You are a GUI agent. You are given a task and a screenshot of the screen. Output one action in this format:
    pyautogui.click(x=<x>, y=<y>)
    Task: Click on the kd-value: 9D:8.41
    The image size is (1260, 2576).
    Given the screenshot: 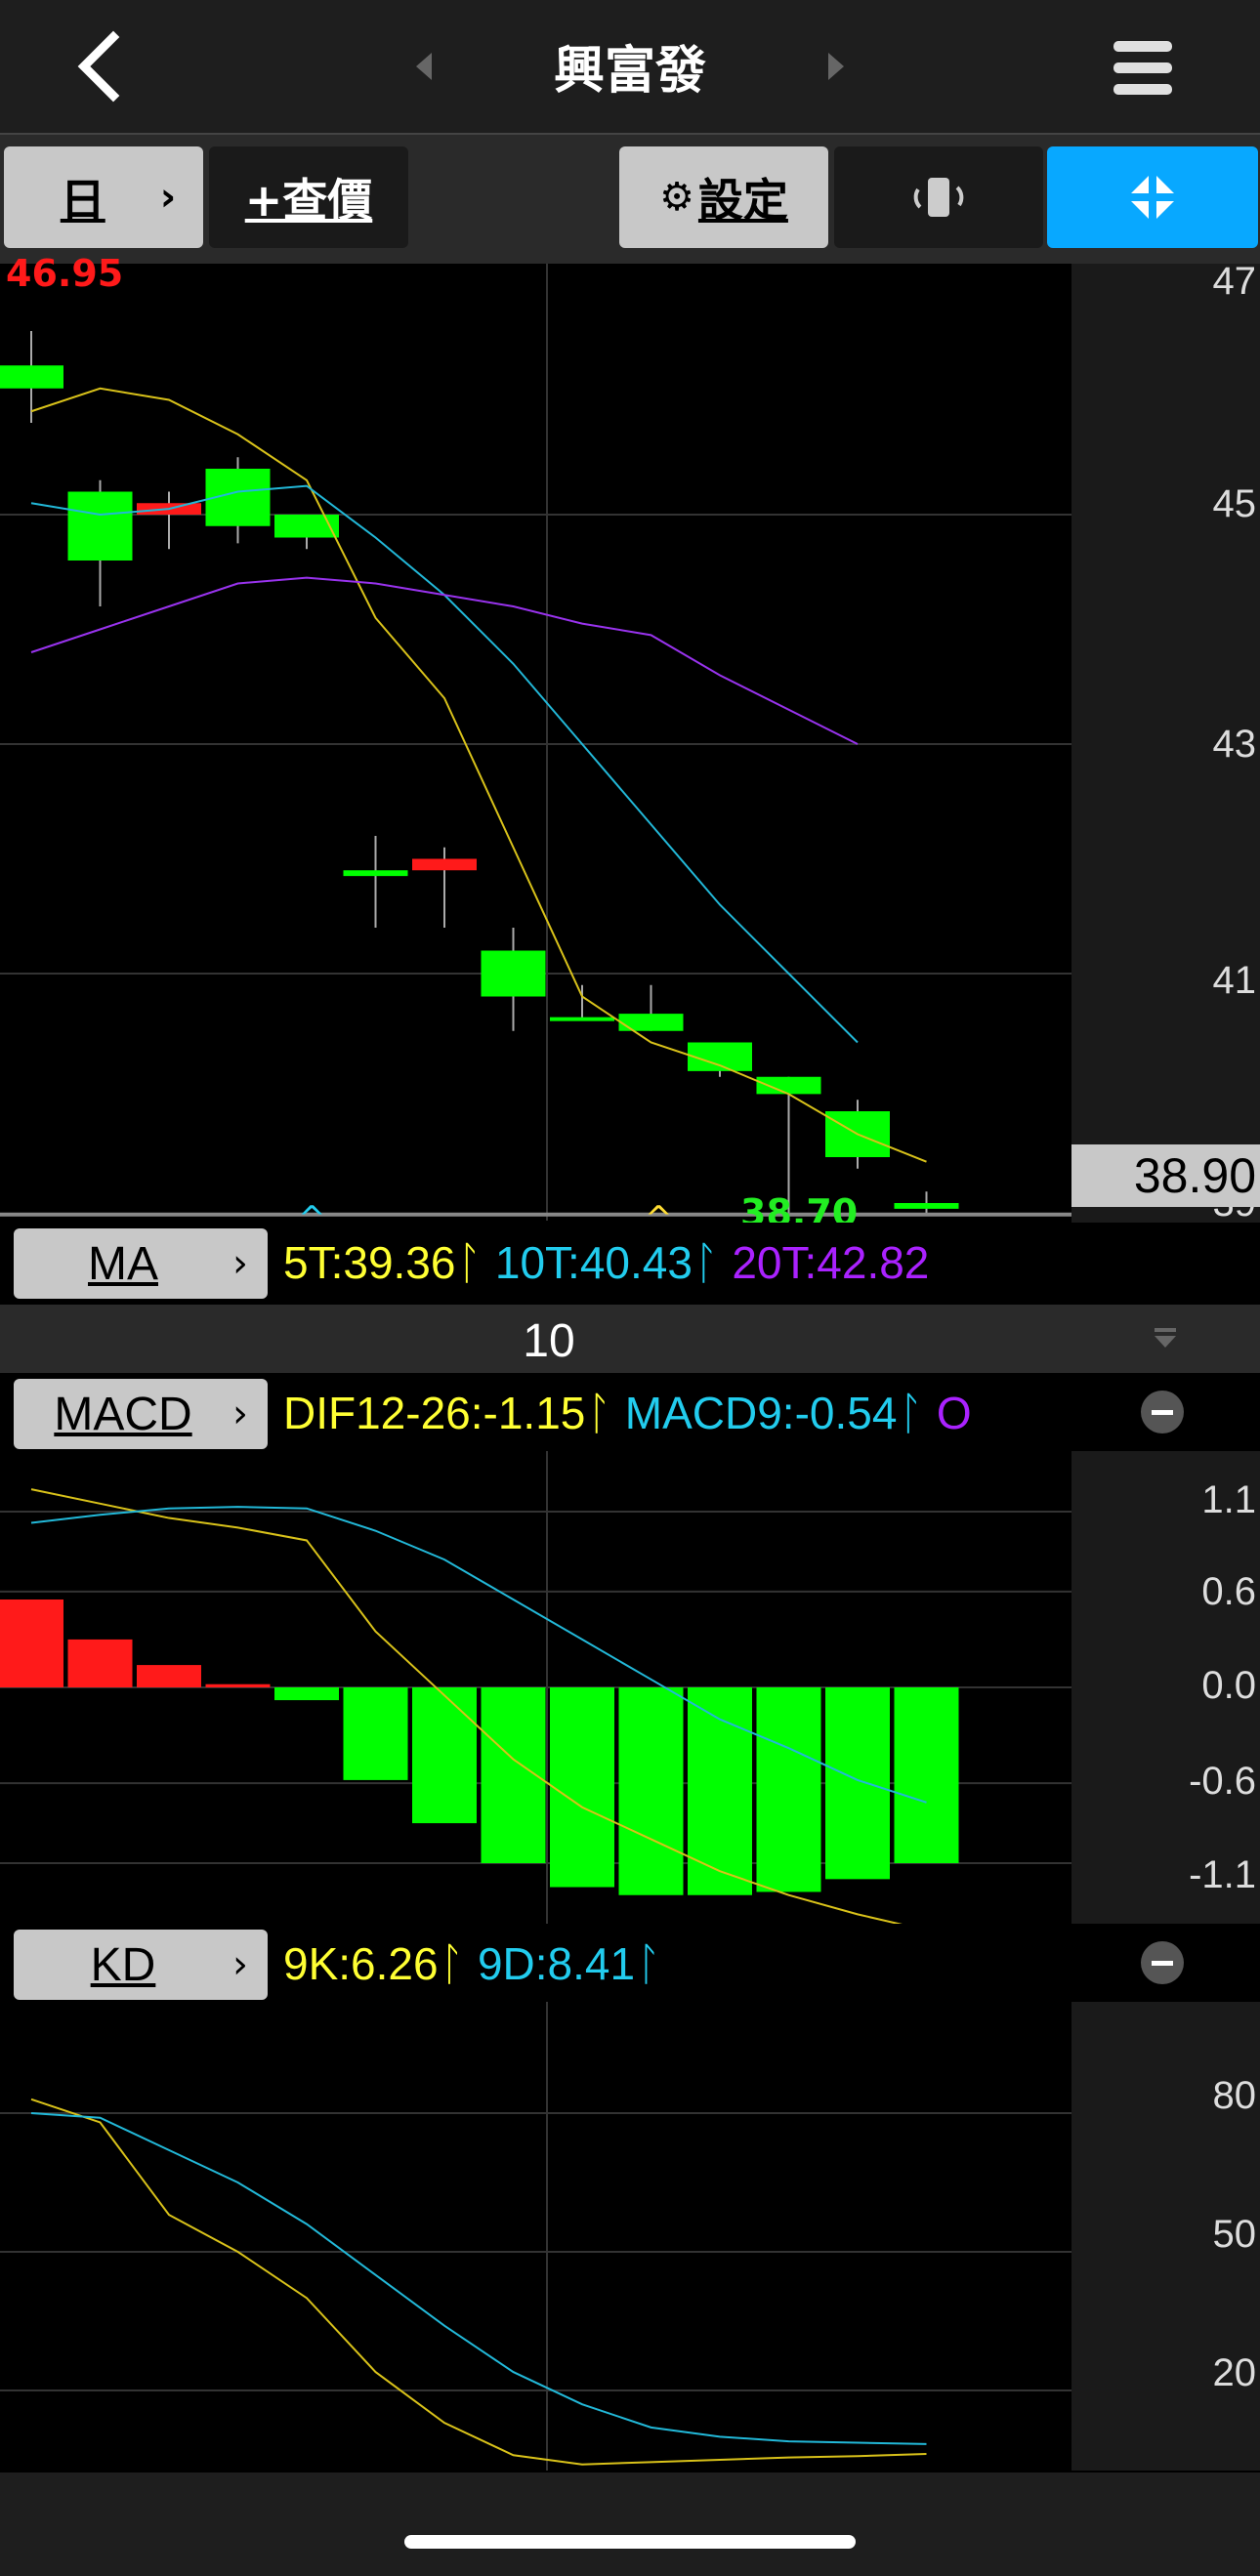 What is the action you would take?
    pyautogui.click(x=556, y=1964)
    